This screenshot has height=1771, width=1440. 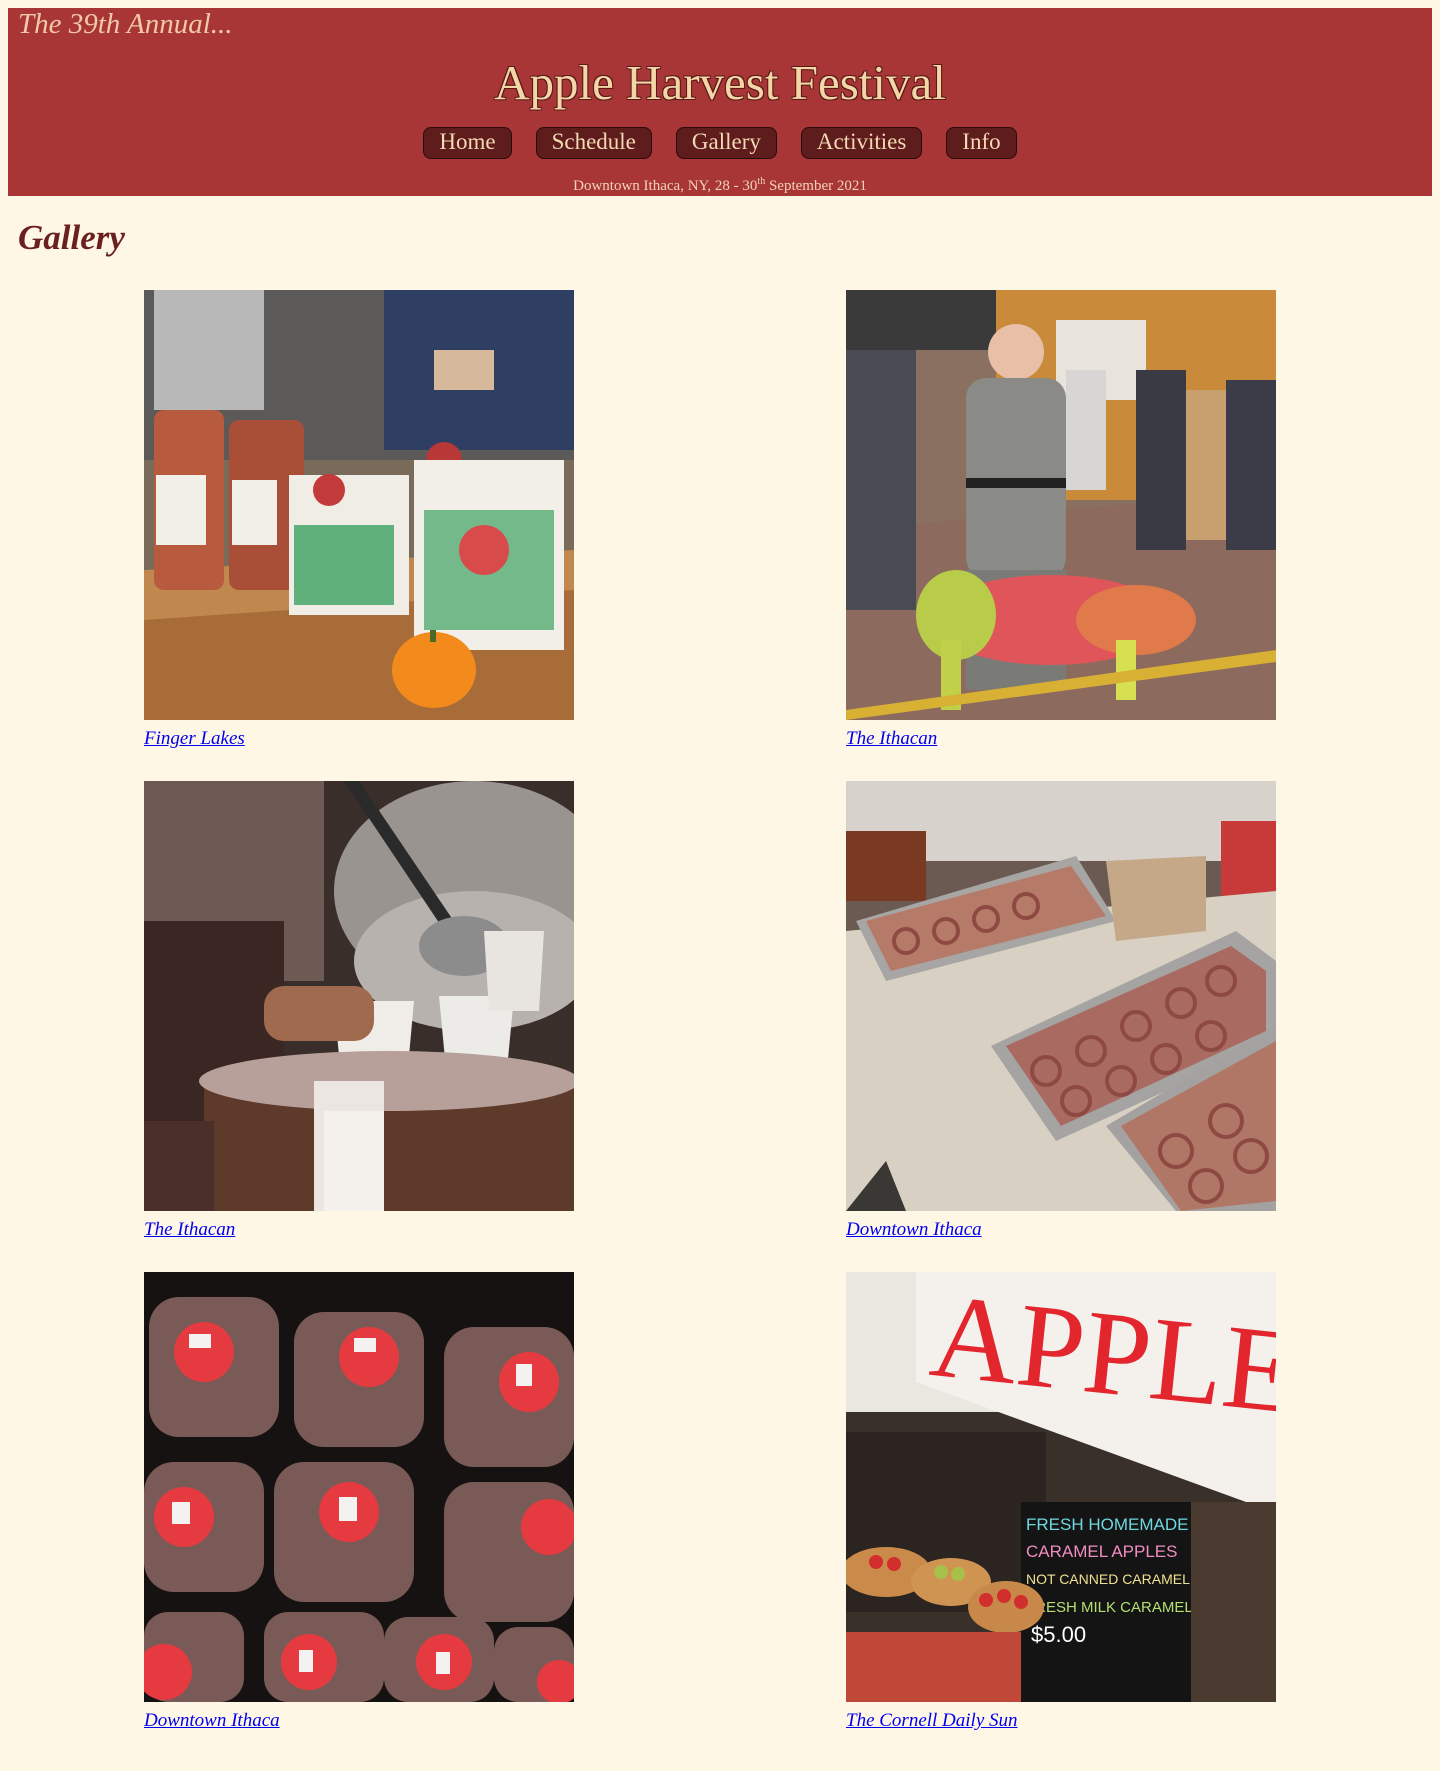 I want to click on dates-prefix: Downtown Ithaca, NY, 28 - 30, so click(x=665, y=186).